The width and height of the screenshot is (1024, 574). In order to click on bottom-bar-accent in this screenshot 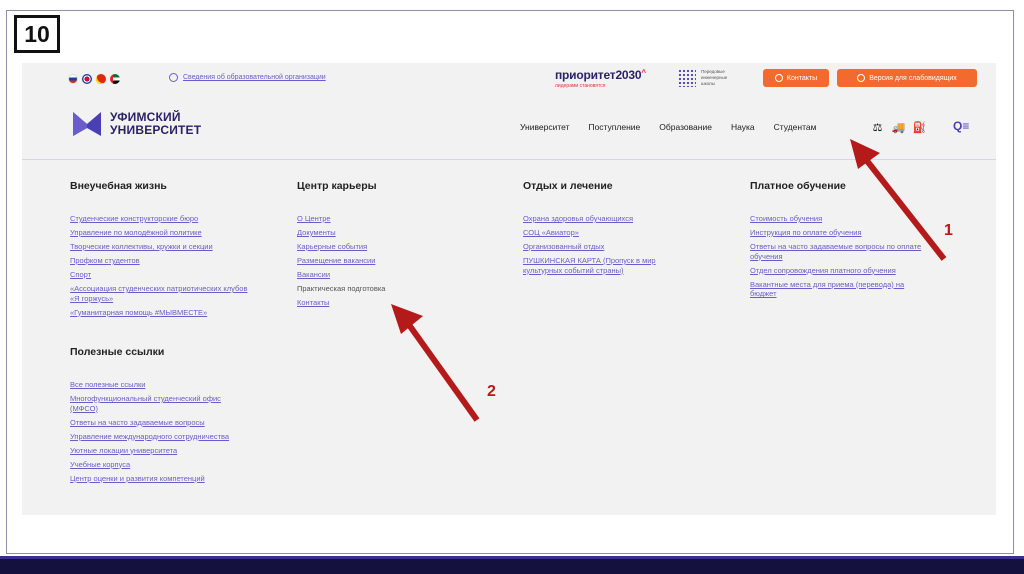, I will do `click(512, 557)`.